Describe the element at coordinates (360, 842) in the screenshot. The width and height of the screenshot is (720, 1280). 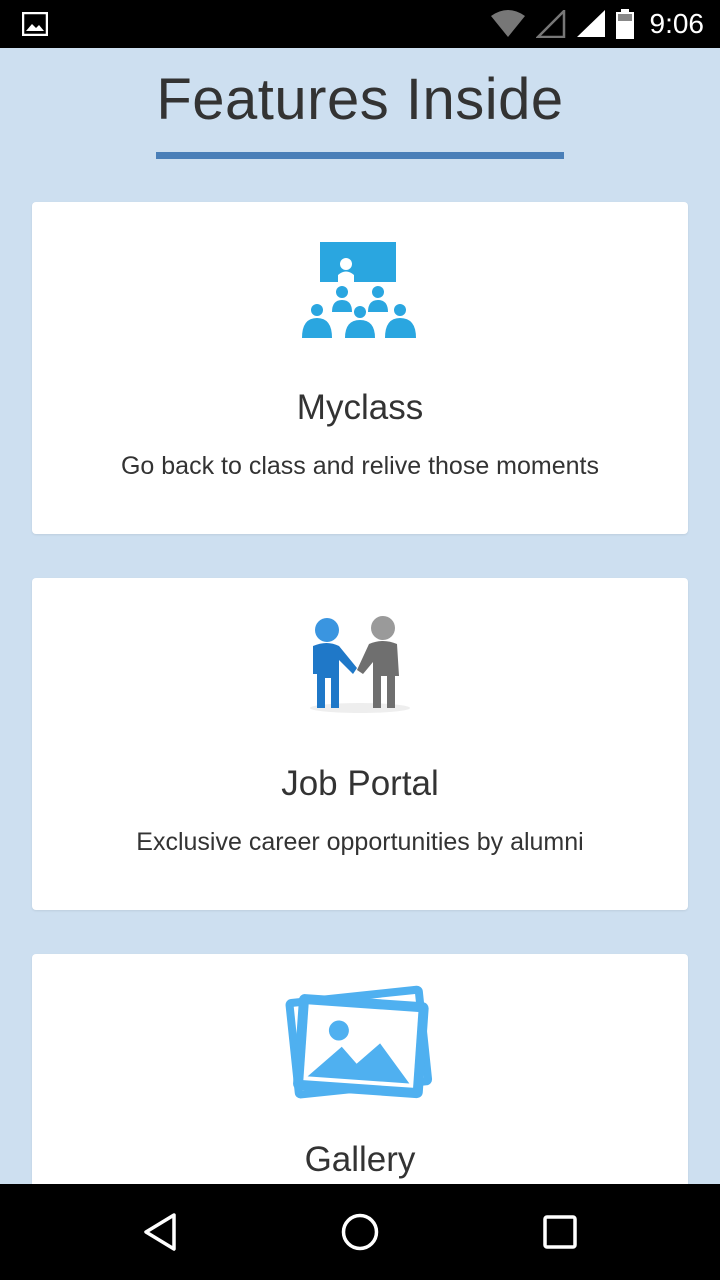
I see `feature-description: Exclusive career opportunities by alumni` at that location.